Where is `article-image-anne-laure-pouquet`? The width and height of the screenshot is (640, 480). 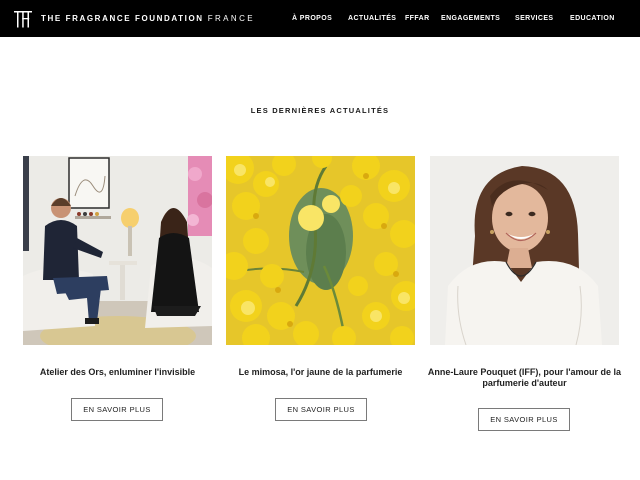
article-image-anne-laure-pouquet is located at coordinates (524, 250).